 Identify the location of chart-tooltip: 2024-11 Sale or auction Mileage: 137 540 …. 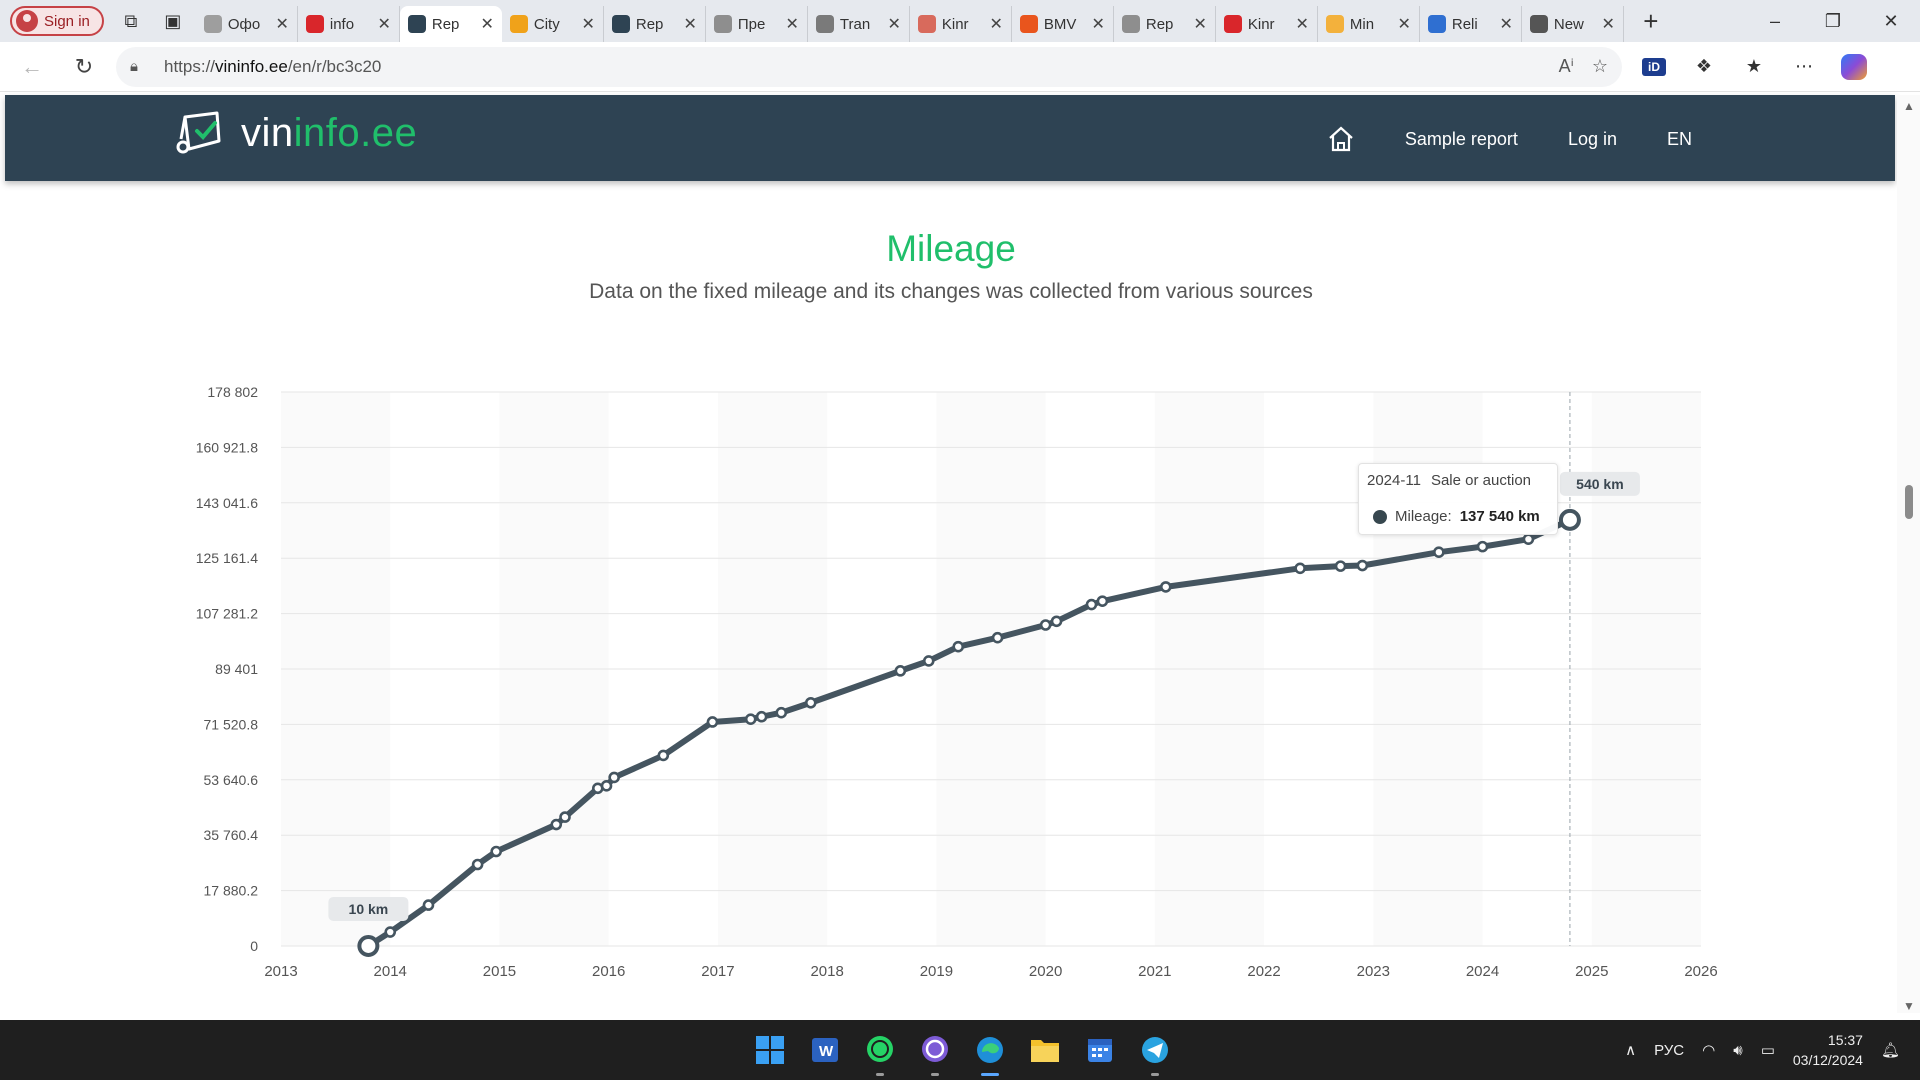
(1458, 499).